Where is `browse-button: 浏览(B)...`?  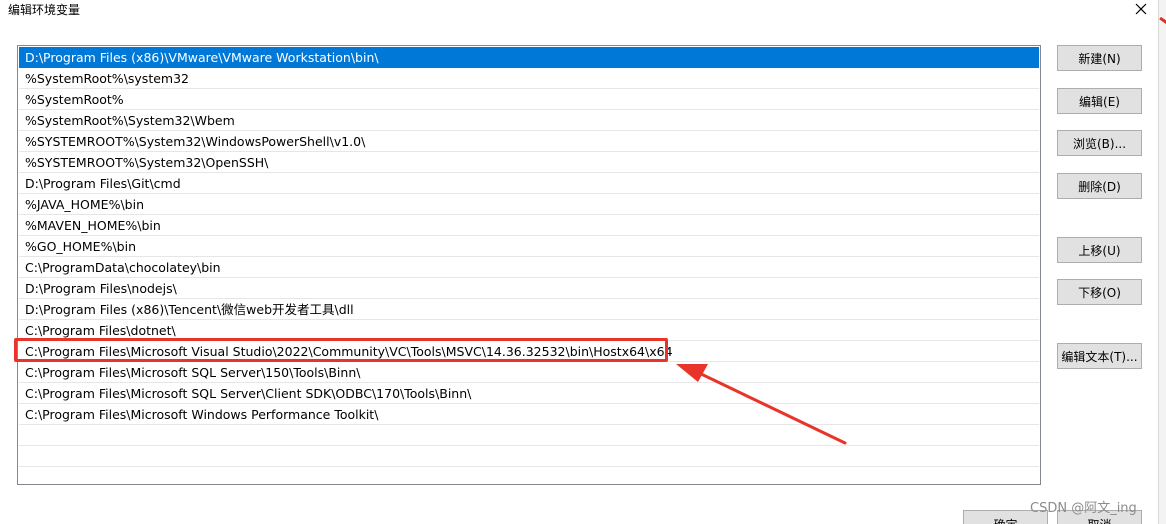 browse-button: 浏览(B)... is located at coordinates (1099, 143).